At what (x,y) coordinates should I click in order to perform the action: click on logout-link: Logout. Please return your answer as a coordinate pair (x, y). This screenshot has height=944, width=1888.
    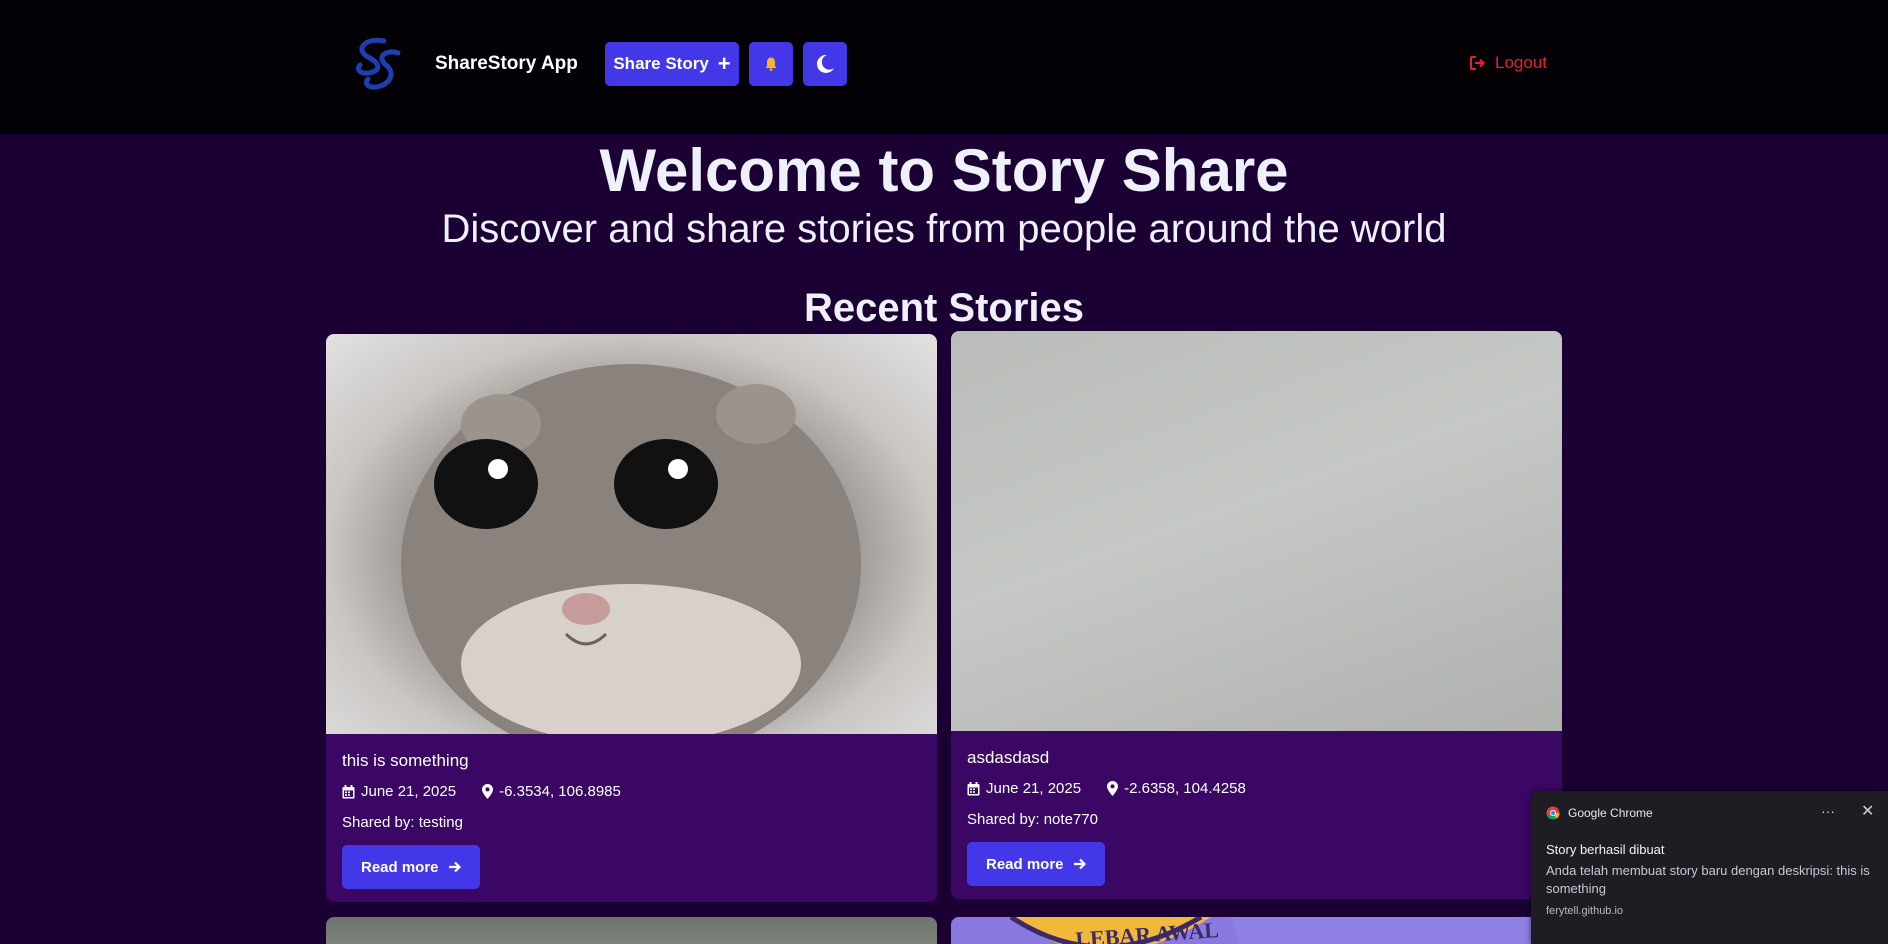
    Looking at the image, I should click on (1508, 63).